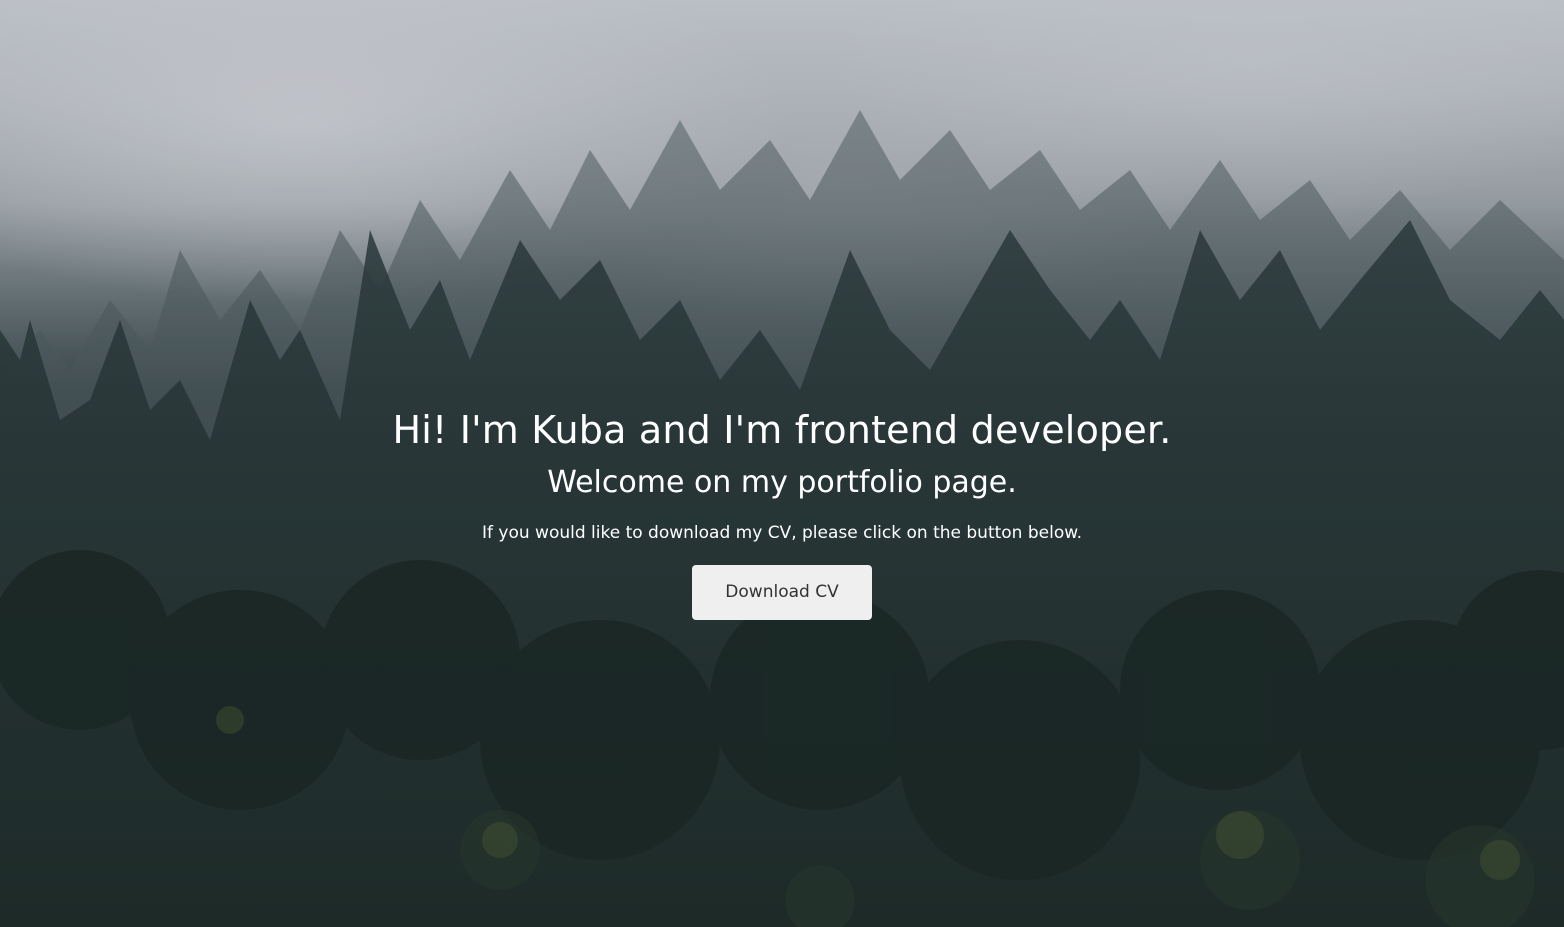  I want to click on hero-title: Hi! I'm Kuba and I'm frontend developer., so click(782, 430).